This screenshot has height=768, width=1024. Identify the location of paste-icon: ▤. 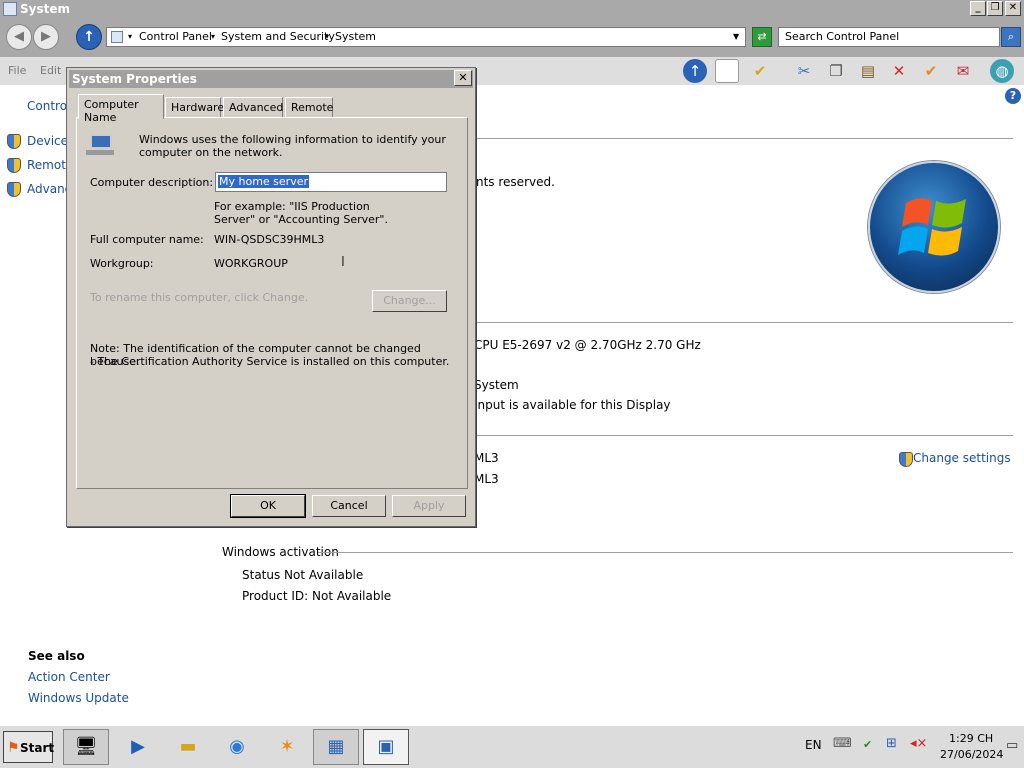
(868, 71).